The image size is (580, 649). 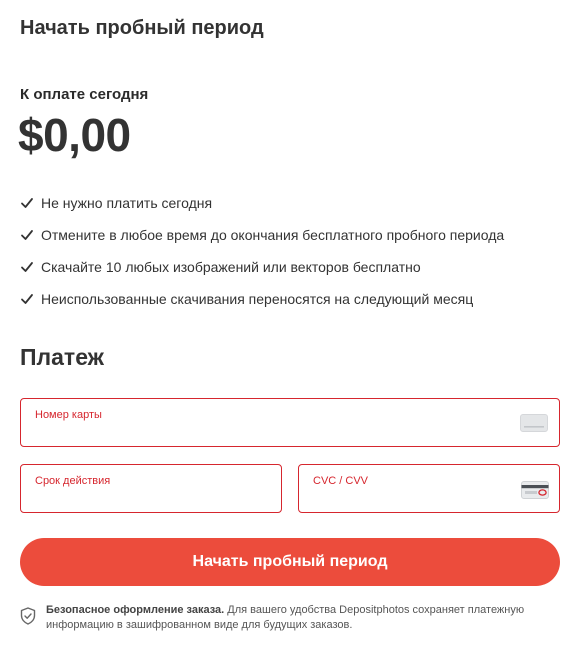 What do you see at coordinates (74, 135) in the screenshot?
I see `amount-due-value: $0,00` at bounding box center [74, 135].